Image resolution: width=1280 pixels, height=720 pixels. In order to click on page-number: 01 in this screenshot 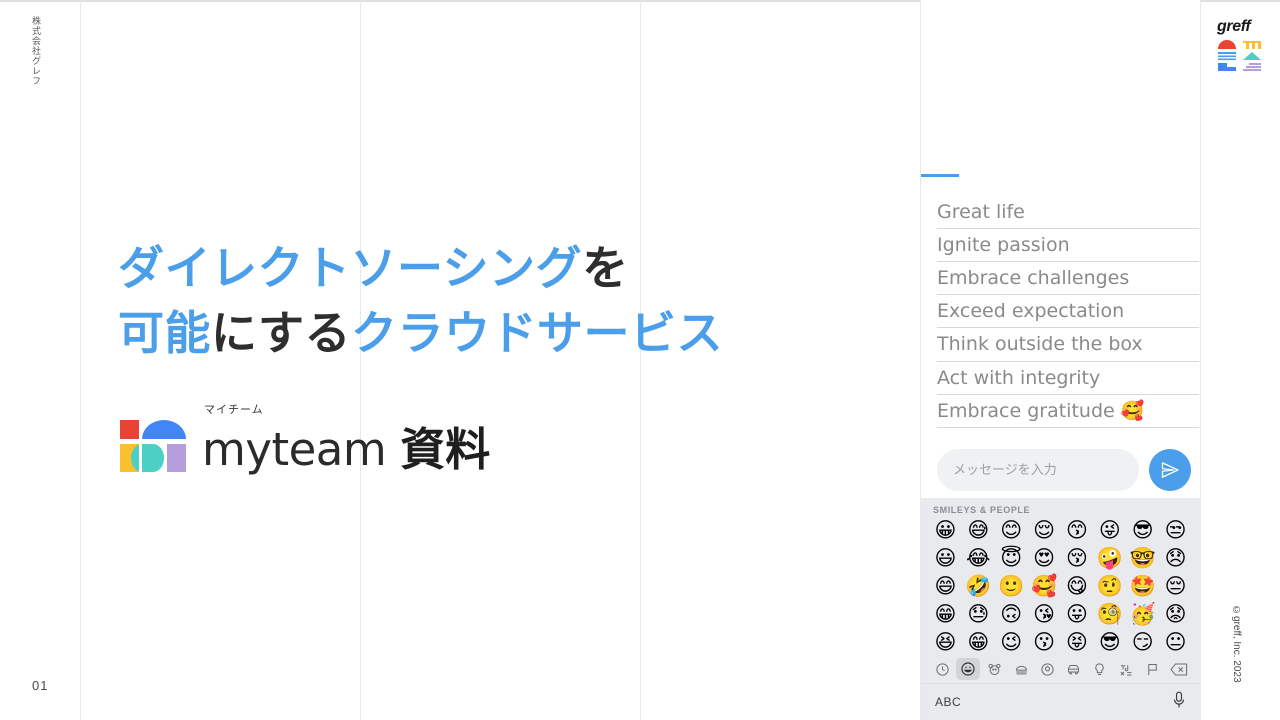, I will do `click(40, 685)`.